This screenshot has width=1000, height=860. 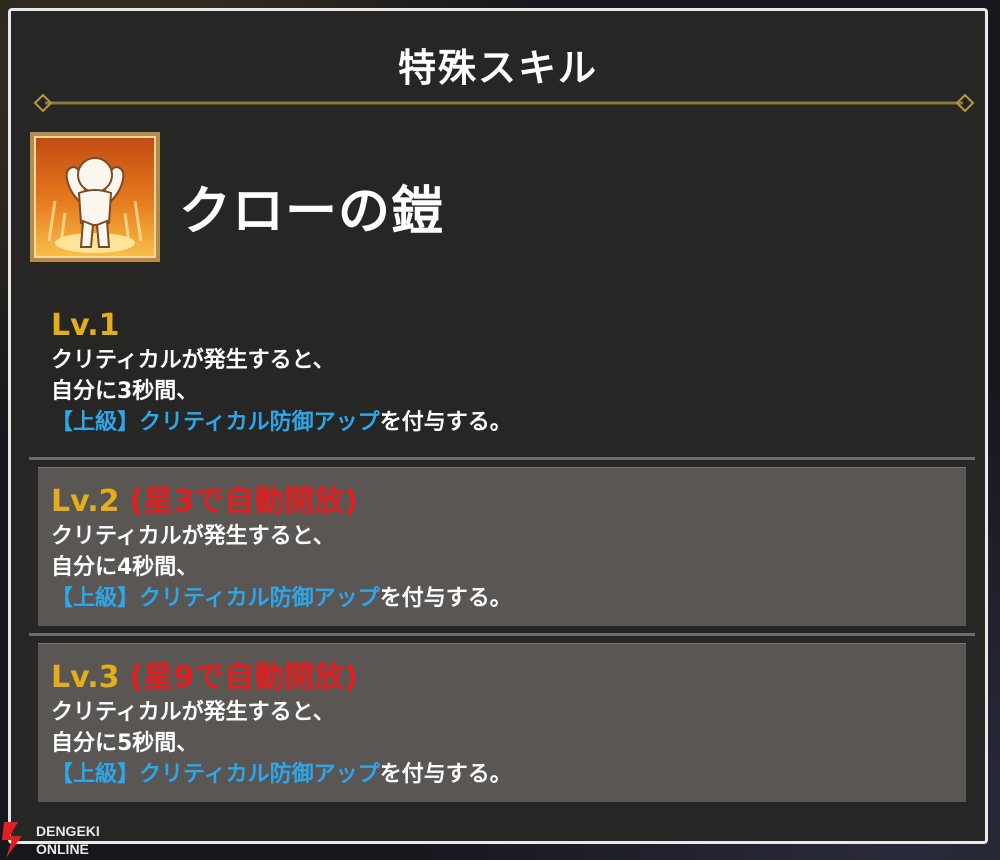 What do you see at coordinates (95, 197) in the screenshot?
I see `muscle-figure-icon` at bounding box center [95, 197].